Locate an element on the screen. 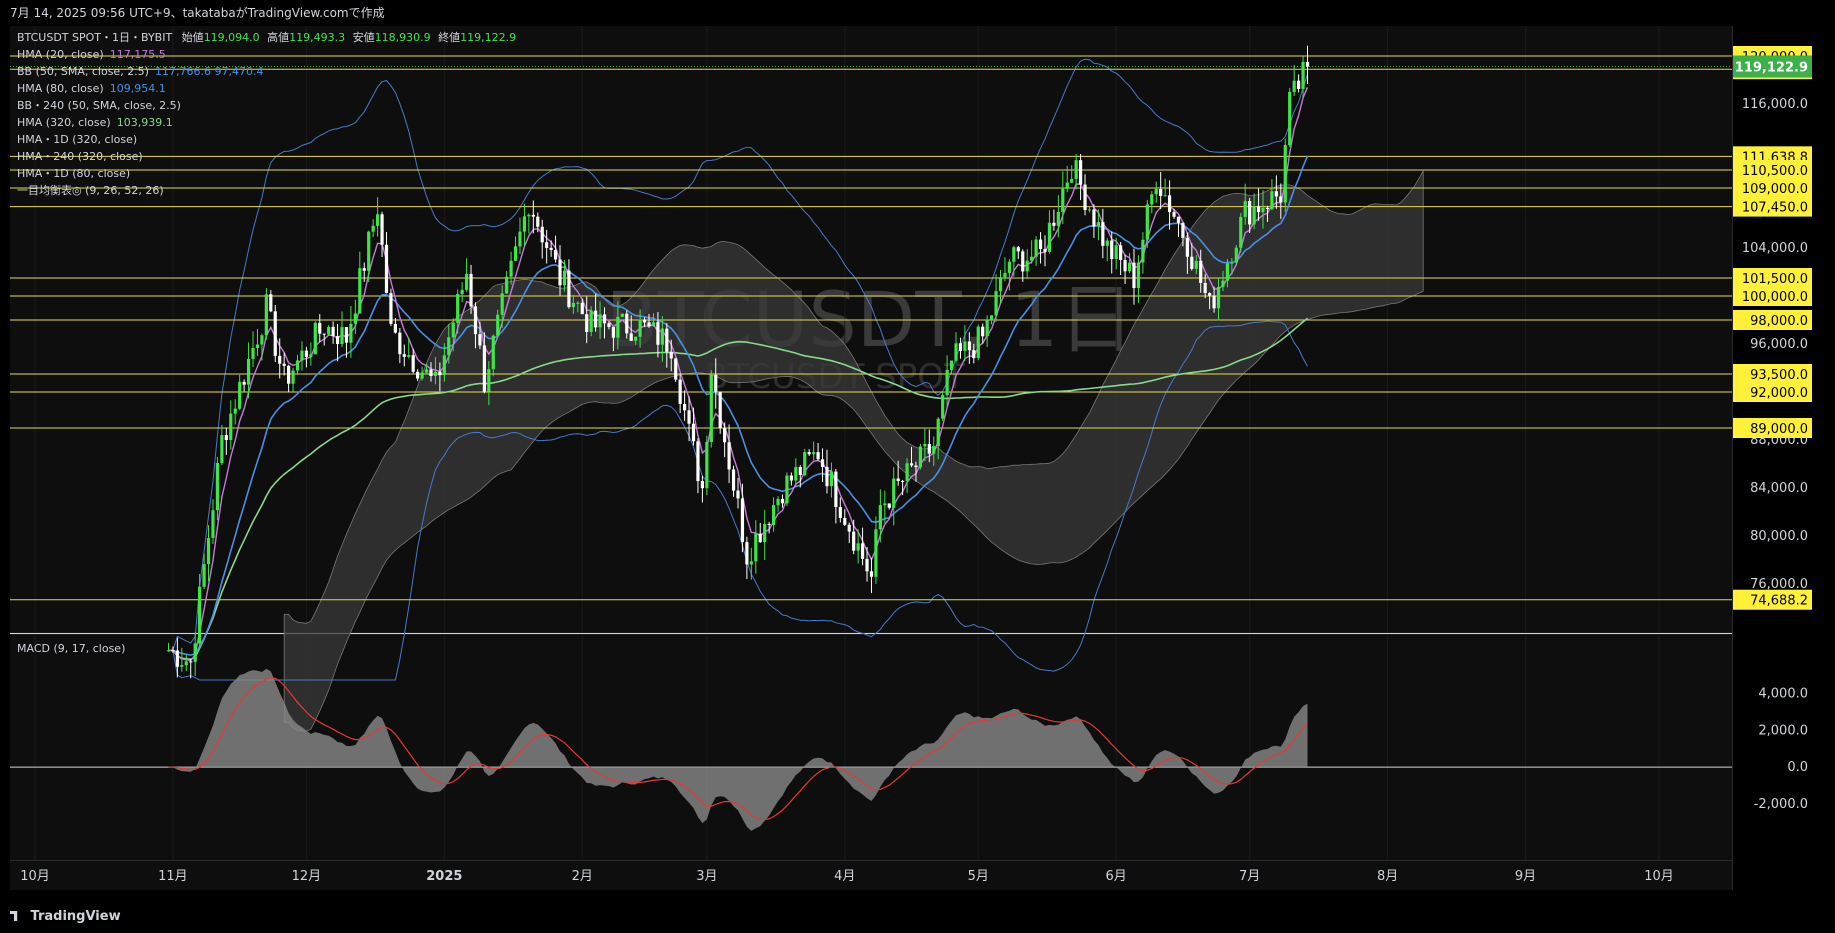 The image size is (1835, 933). legend-indicator: 一目均衡表◎ (9, 26, 52, 26) is located at coordinates (90, 190).